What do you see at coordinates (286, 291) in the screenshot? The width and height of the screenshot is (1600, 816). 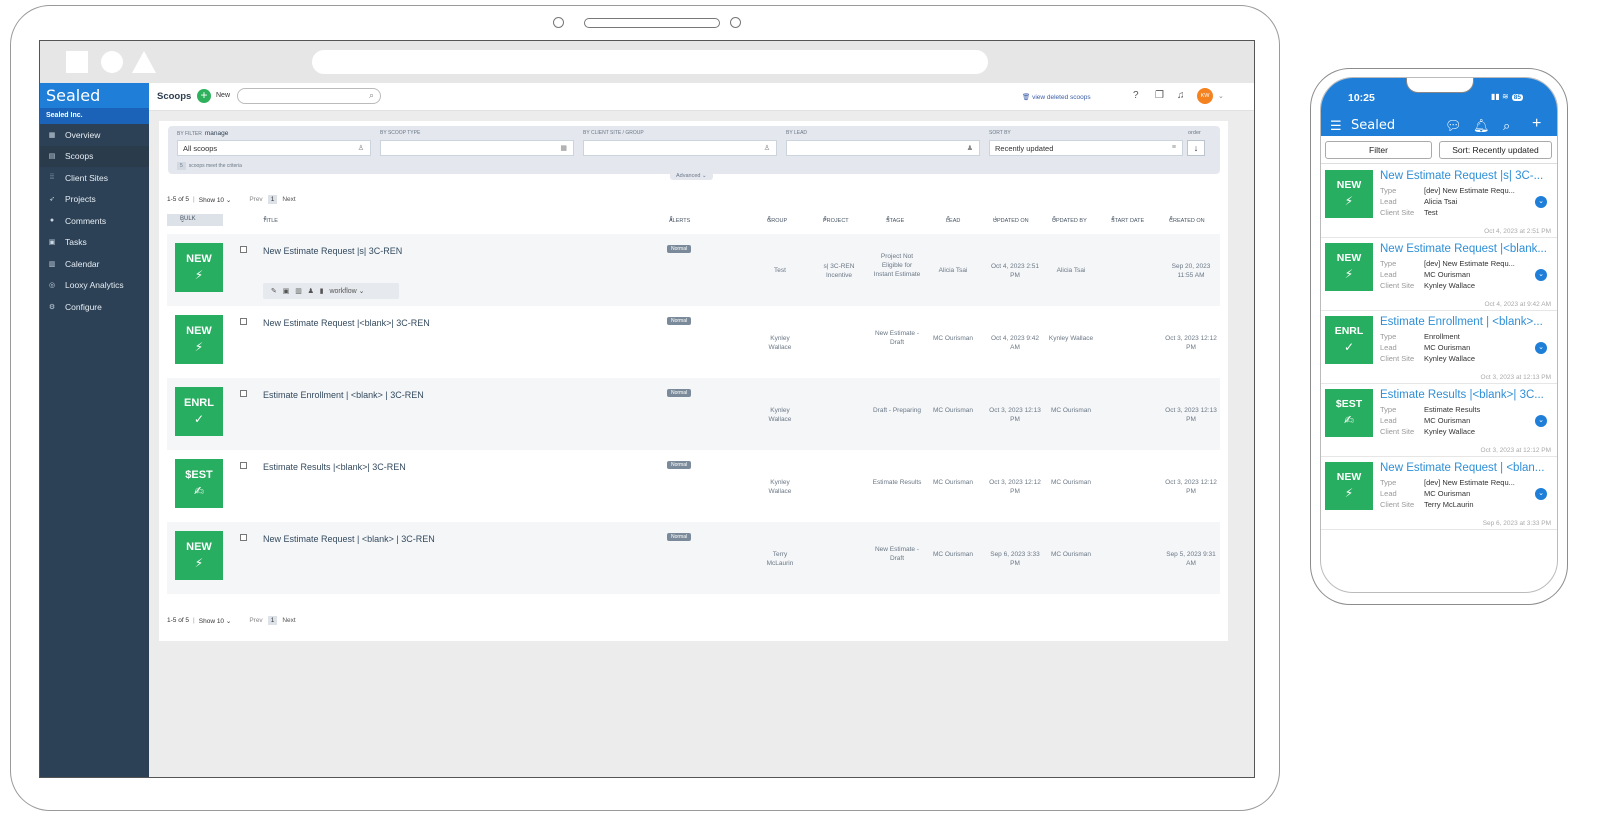 I see `image-icon: ▣` at bounding box center [286, 291].